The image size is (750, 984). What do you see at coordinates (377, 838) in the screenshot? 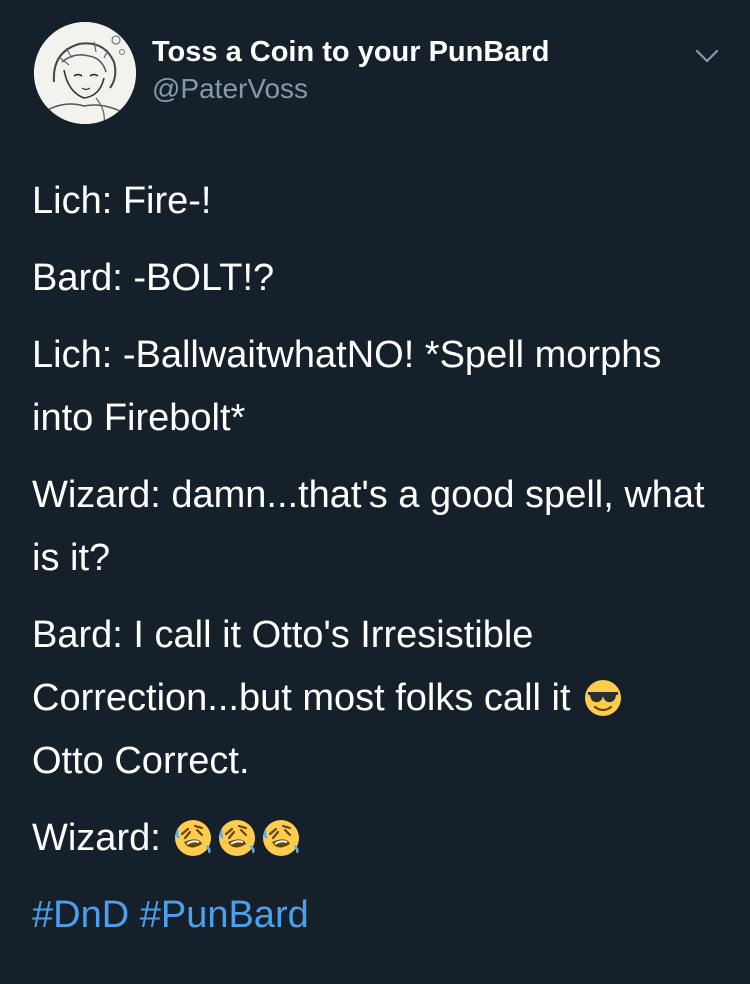
I see `tweet-line: Wizard:` at bounding box center [377, 838].